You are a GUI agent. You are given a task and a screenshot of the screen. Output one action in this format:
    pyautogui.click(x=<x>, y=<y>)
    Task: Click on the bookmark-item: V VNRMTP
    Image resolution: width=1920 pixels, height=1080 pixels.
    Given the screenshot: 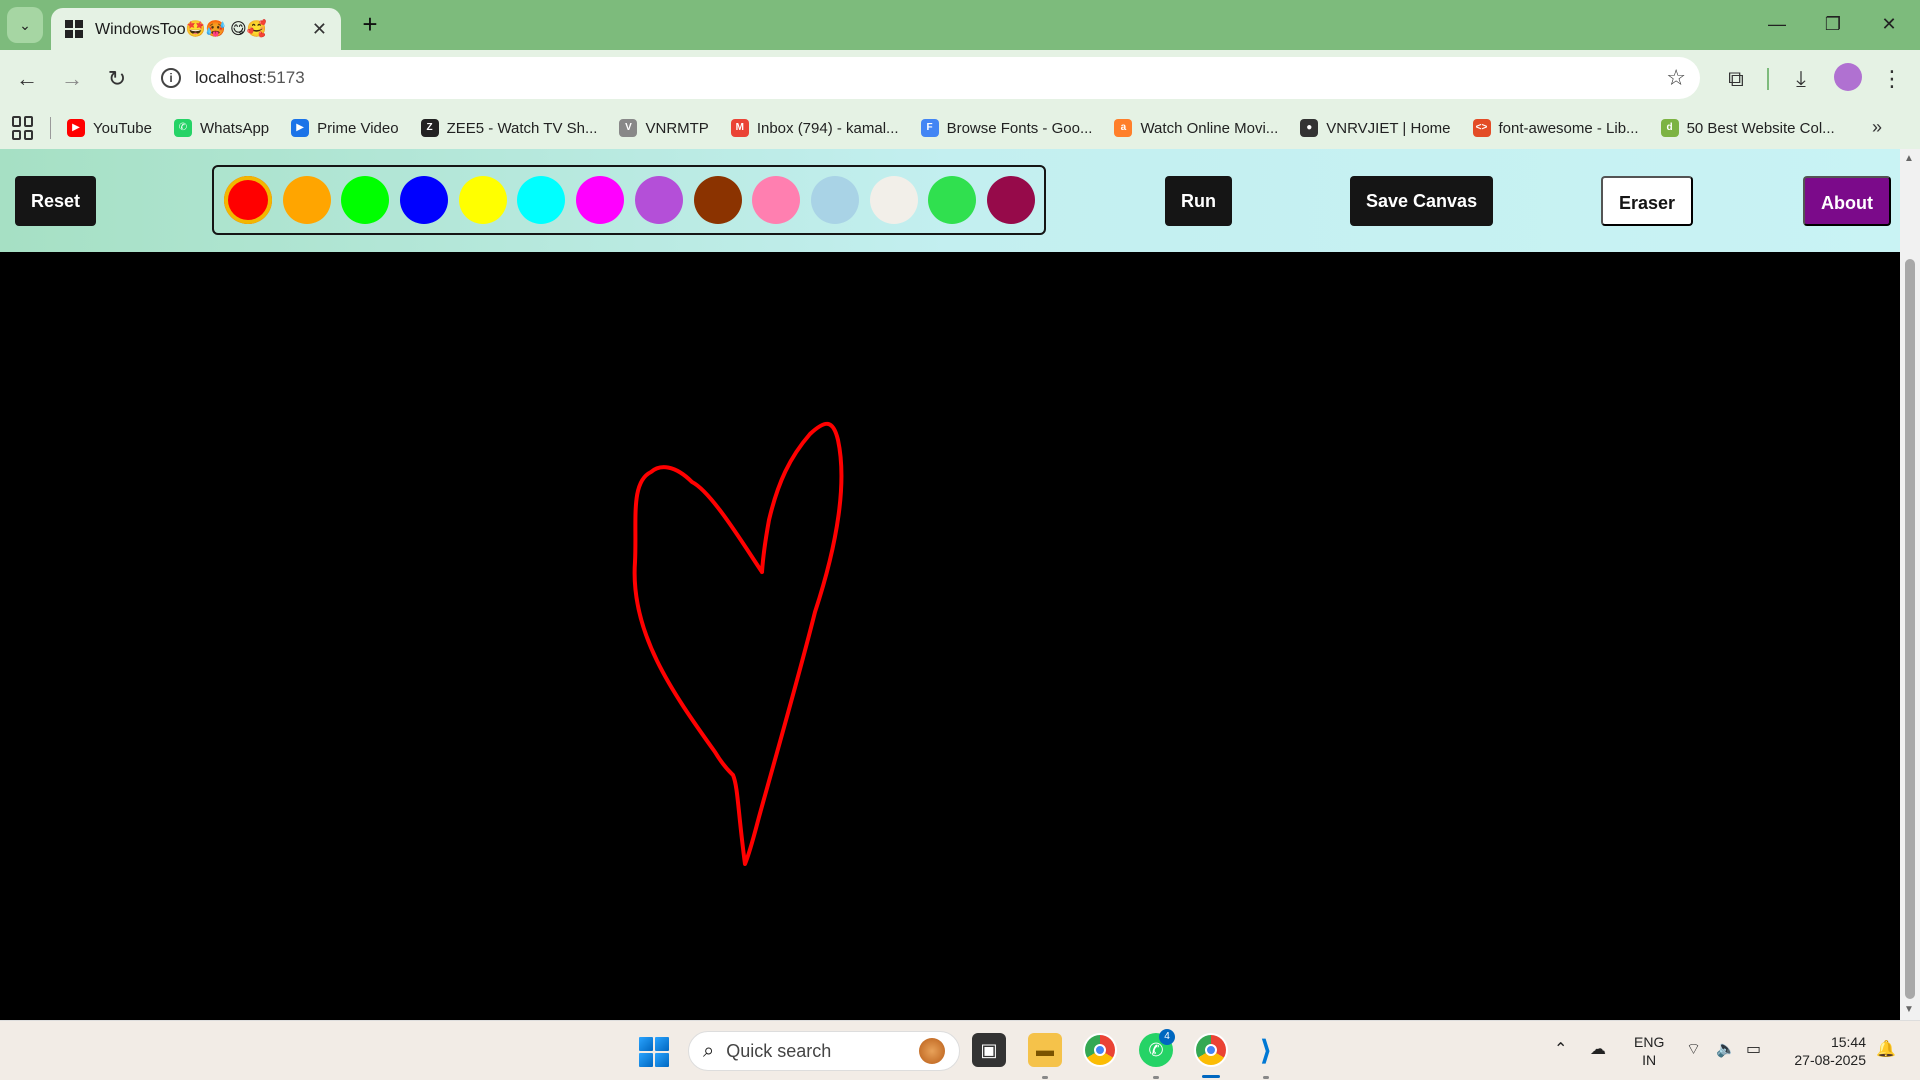 What is the action you would take?
    pyautogui.click(x=664, y=128)
    